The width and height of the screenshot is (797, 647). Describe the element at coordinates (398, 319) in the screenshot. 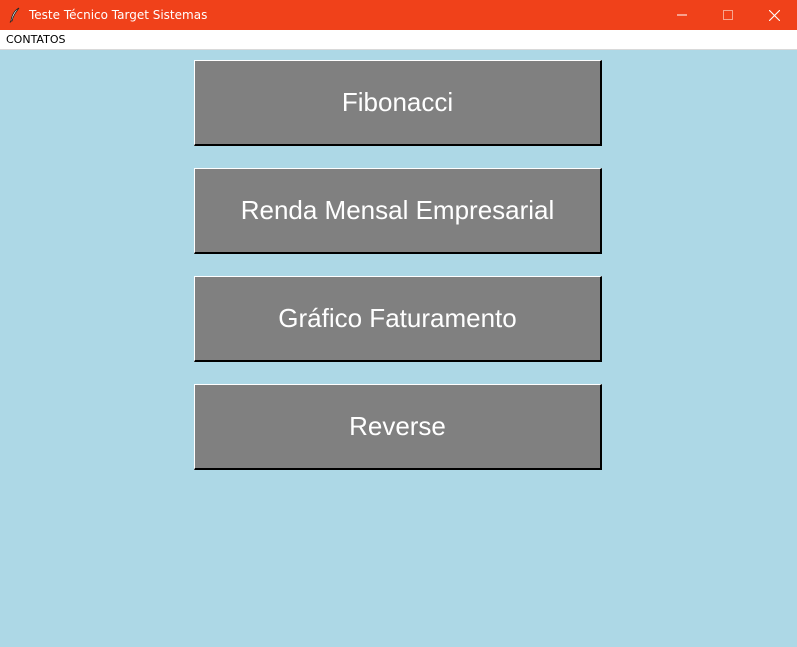

I see `grafico-faturamento-button: Gráfico Faturamento` at that location.